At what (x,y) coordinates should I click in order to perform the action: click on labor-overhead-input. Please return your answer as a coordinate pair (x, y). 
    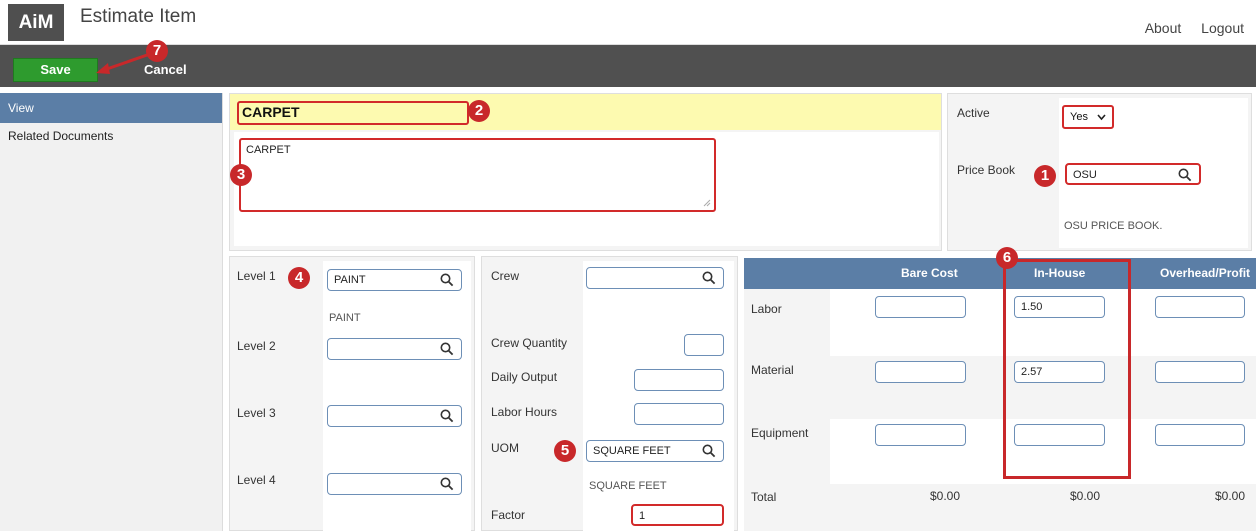
    Looking at the image, I should click on (1200, 307).